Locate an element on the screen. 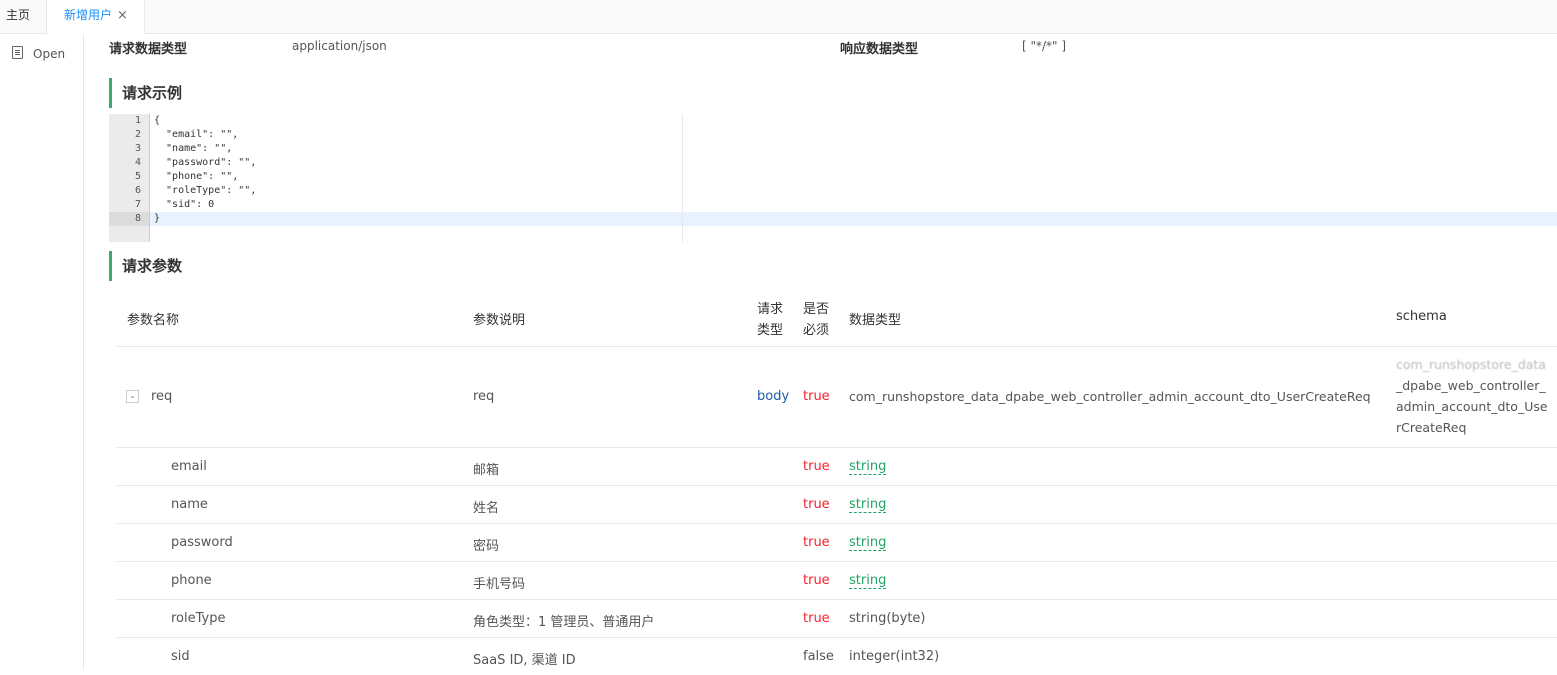 This screenshot has height=675, width=1557. request-content-type-value: application/json is located at coordinates (339, 46).